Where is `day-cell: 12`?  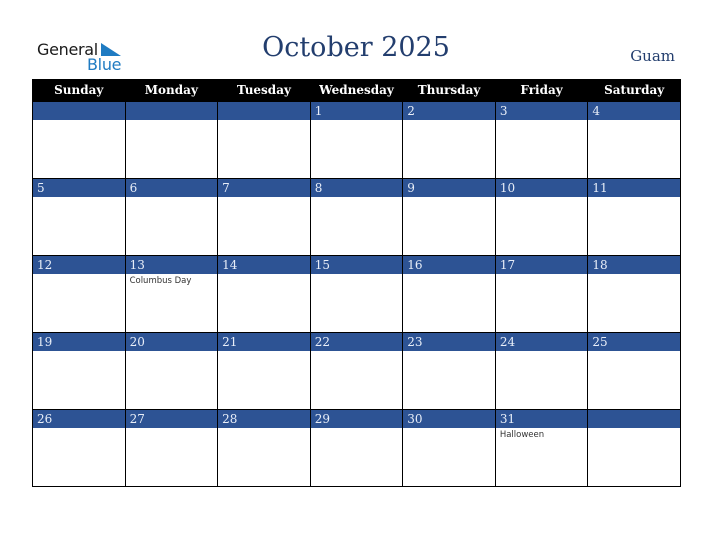 day-cell: 12 is located at coordinates (79, 294).